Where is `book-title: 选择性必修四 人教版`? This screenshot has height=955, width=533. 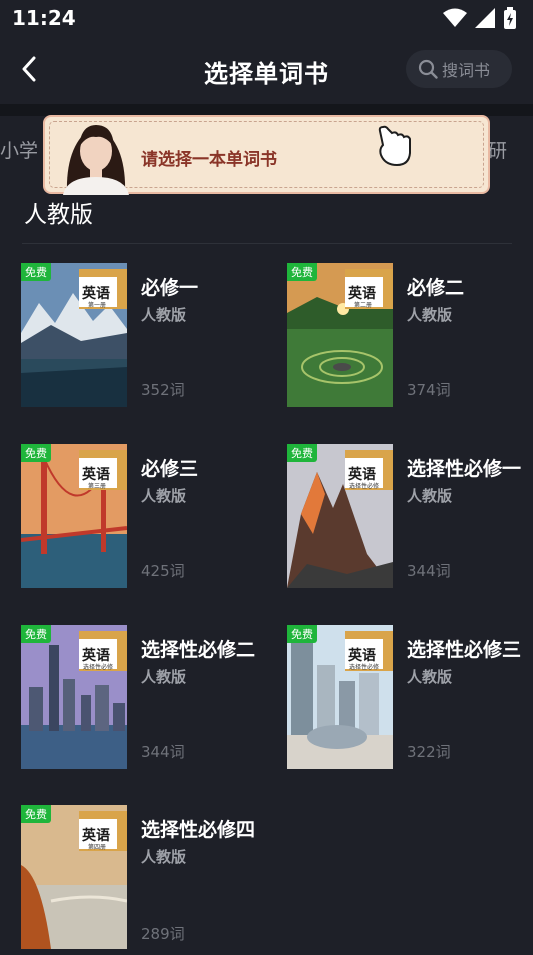
book-title: 选择性必修四 人教版 is located at coordinates (200, 841).